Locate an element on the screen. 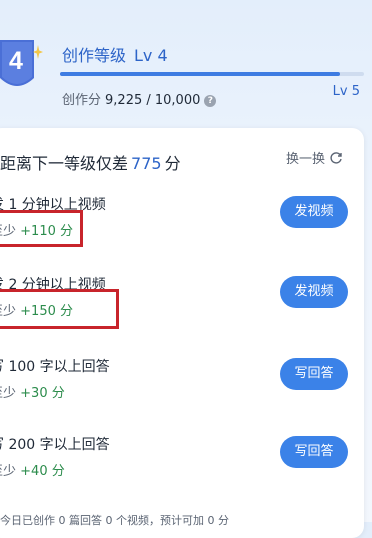 Image resolution: width=372 pixels, height=538 pixels. task-reward-points: +40 分 is located at coordinates (42, 471).